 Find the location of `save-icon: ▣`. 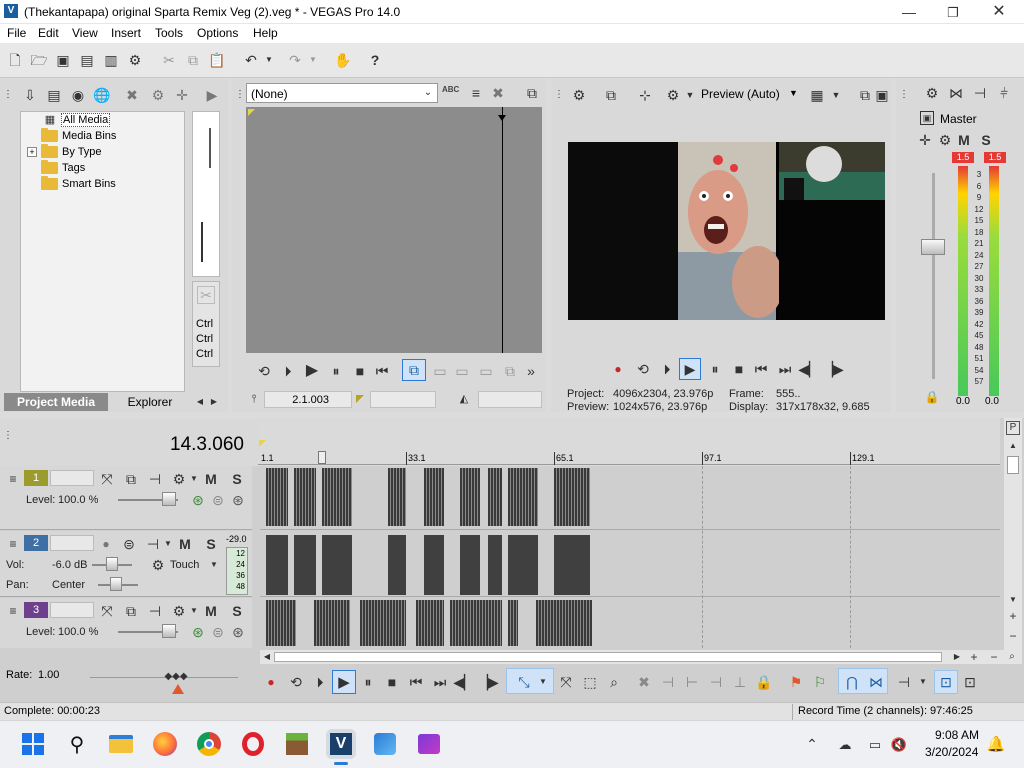

save-icon: ▣ is located at coordinates (63, 60).